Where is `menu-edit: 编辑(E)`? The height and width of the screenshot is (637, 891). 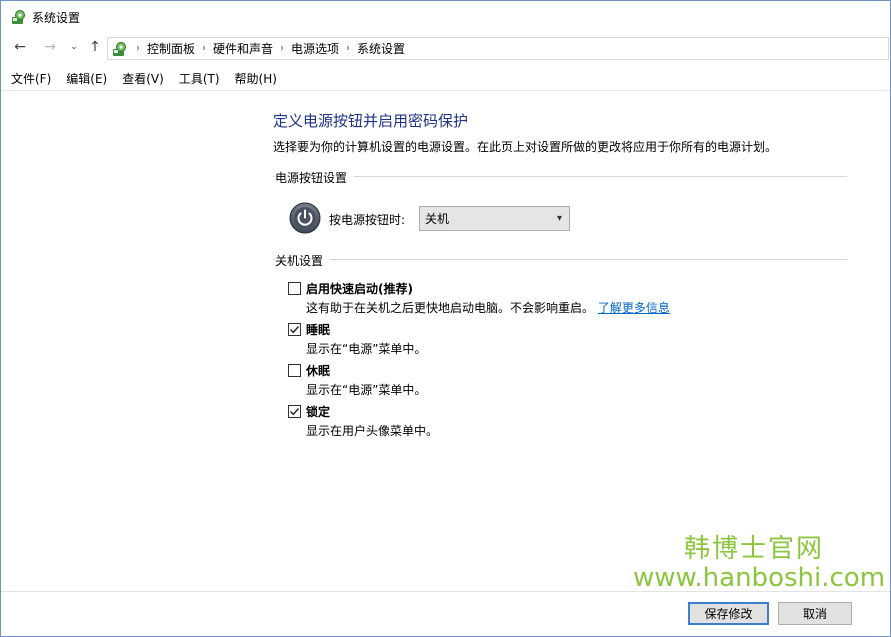 menu-edit: 编辑(E) is located at coordinates (86, 78).